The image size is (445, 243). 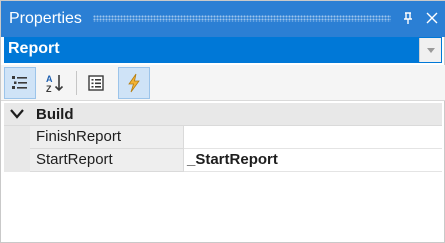 What do you see at coordinates (223, 114) in the screenshot?
I see `category-row-build: Build` at bounding box center [223, 114].